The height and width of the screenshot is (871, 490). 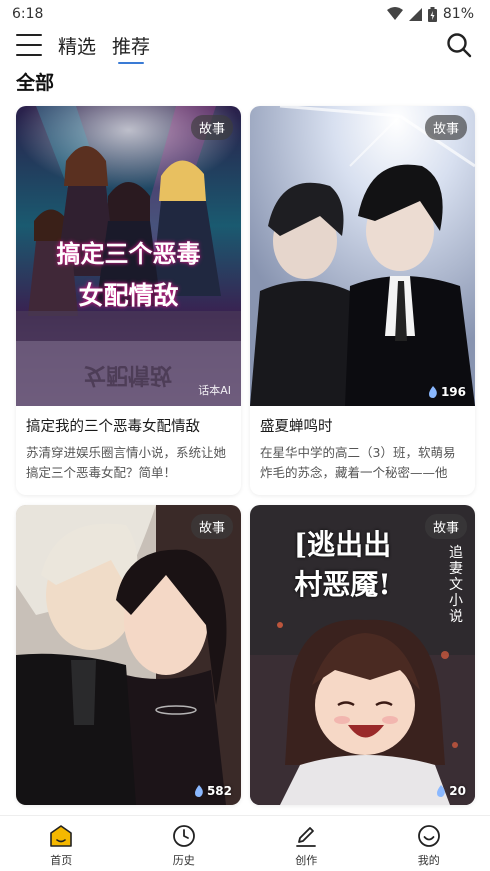 What do you see at coordinates (214, 390) in the screenshot?
I see `watermark: 话本AI` at bounding box center [214, 390].